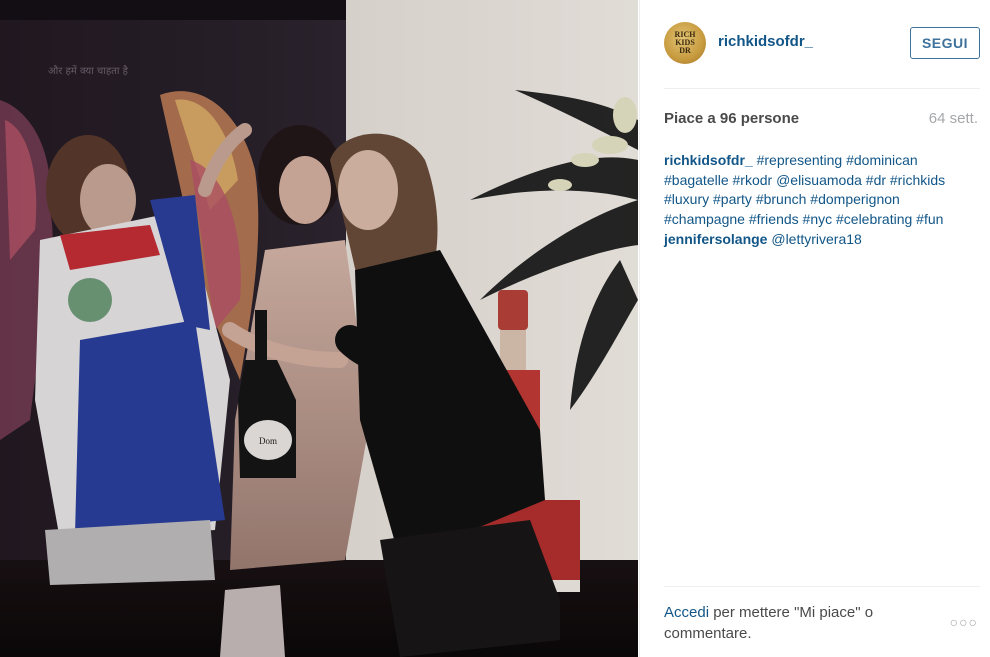 This screenshot has width=990, height=657. What do you see at coordinates (731, 118) in the screenshot?
I see `likes-count: Piace a 96 persone` at bounding box center [731, 118].